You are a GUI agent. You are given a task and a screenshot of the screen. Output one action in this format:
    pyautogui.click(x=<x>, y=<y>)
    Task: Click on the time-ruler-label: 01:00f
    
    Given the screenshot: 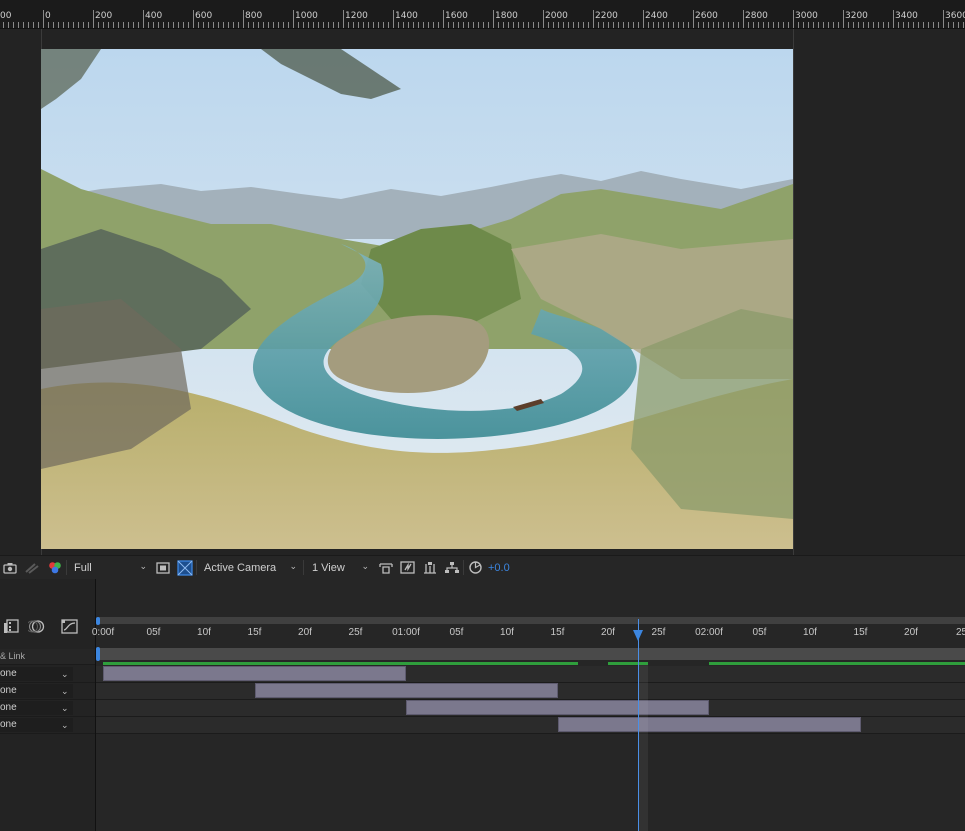 What is the action you would take?
    pyautogui.click(x=406, y=632)
    